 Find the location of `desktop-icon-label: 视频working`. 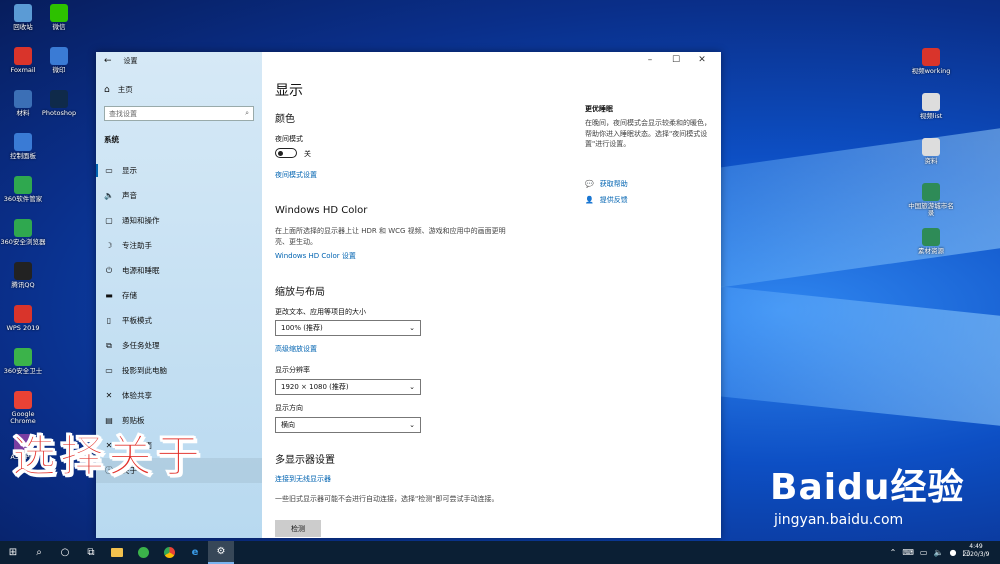

desktop-icon-label: 视频working is located at coordinates (931, 71).